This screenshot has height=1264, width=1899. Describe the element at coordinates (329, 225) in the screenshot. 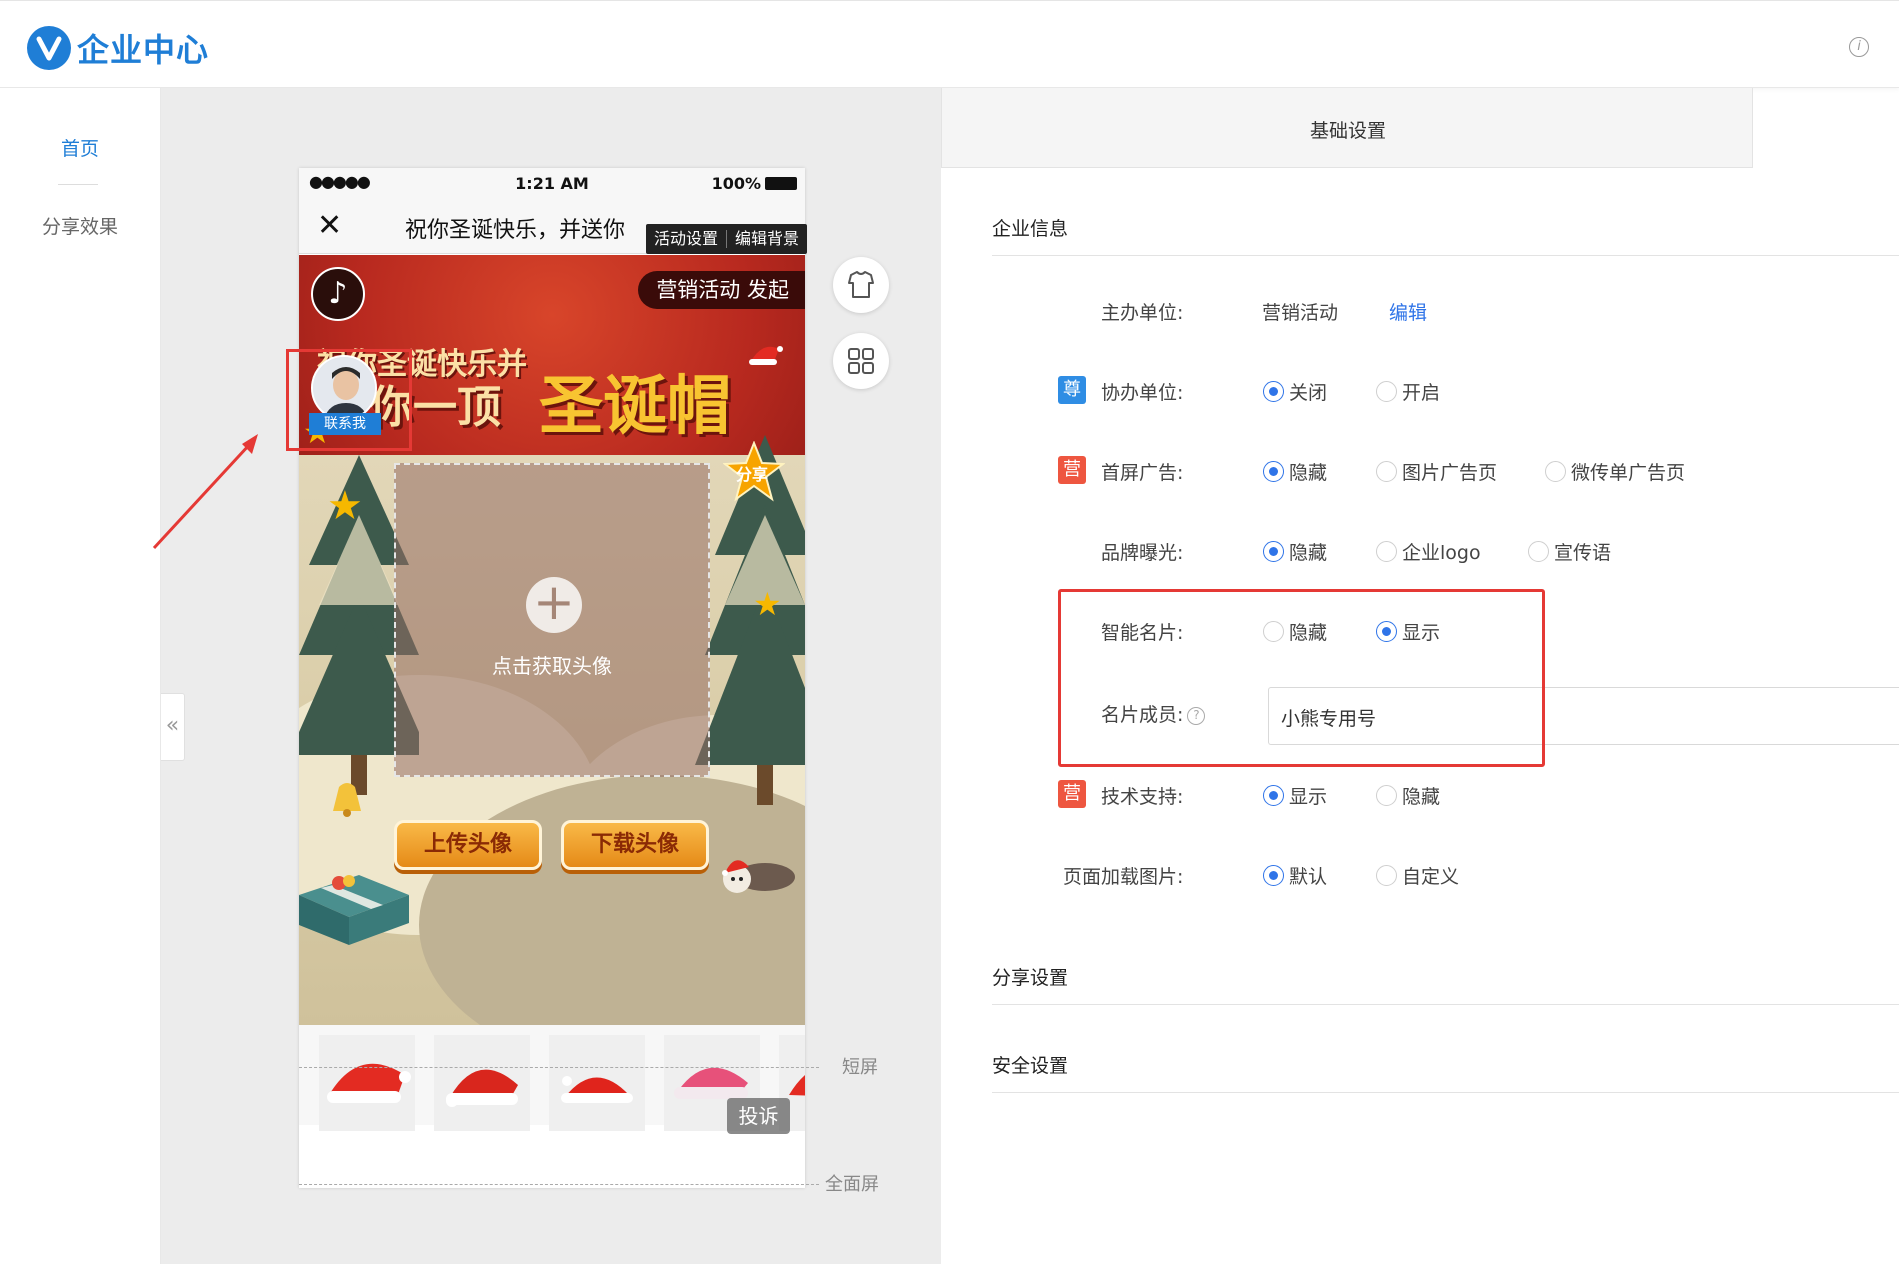

I see `close-icon: ✕` at that location.